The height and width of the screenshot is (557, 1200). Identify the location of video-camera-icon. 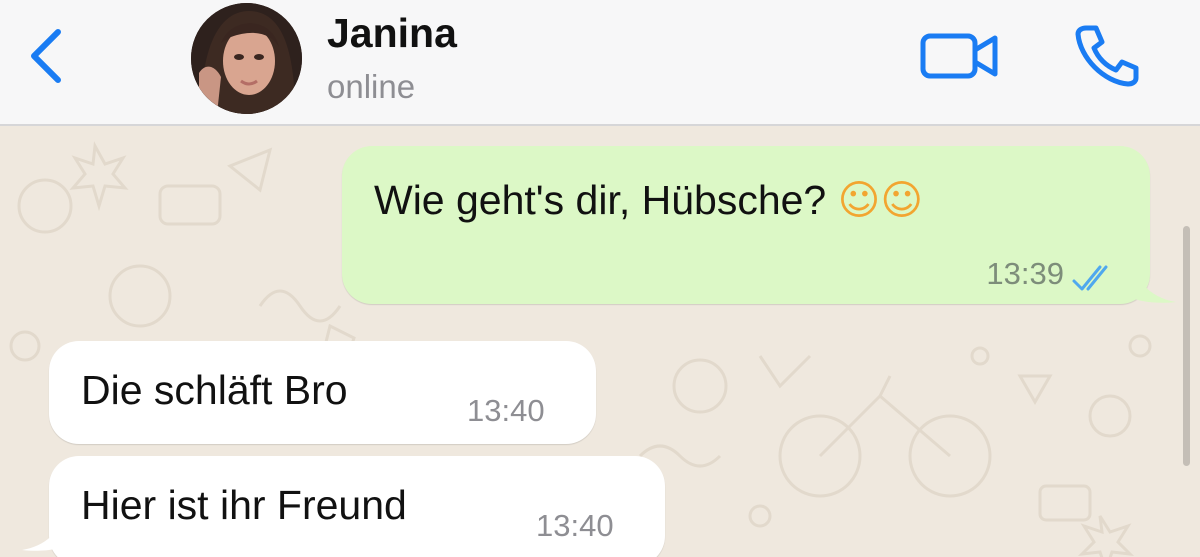
(959, 56).